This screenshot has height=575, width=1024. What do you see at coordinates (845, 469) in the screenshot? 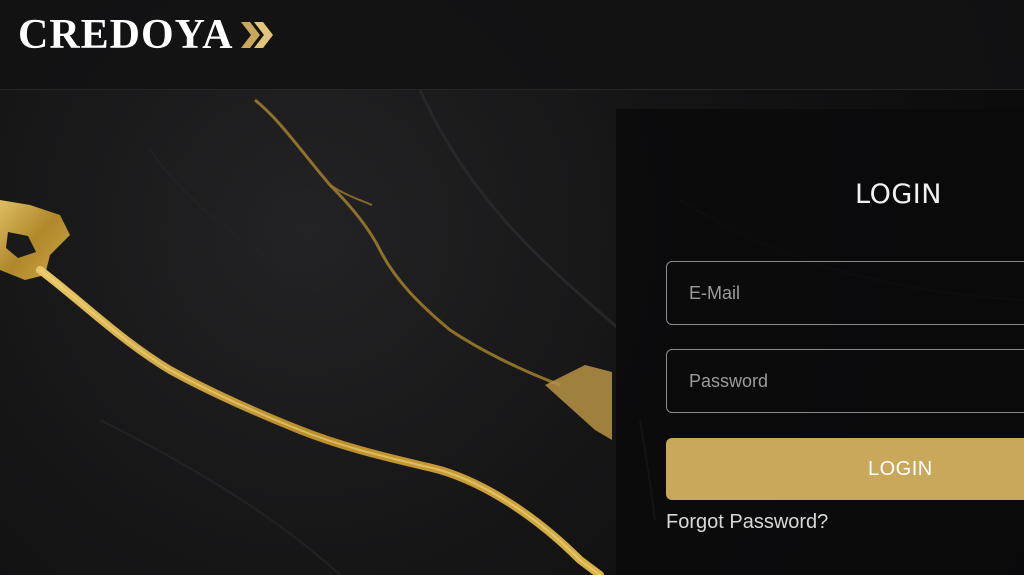
I see `login-button: LOGIN` at bounding box center [845, 469].